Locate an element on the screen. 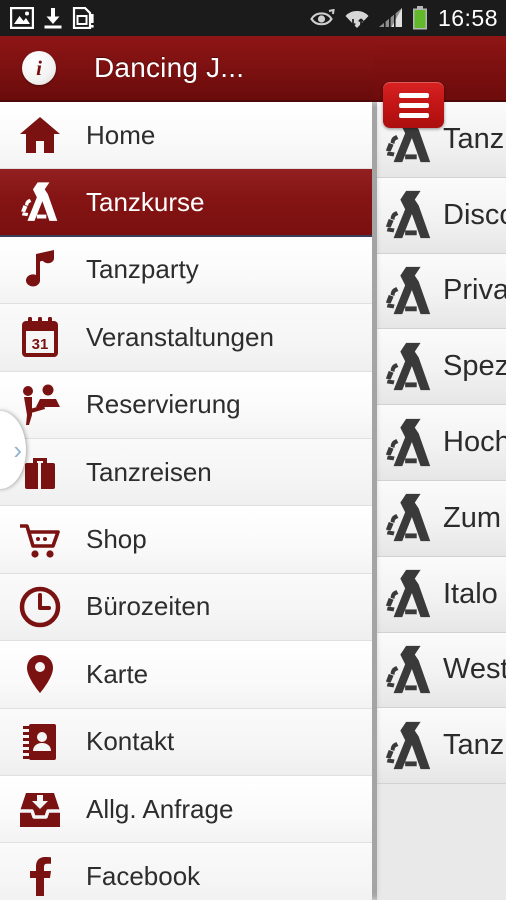 This screenshot has width=506, height=900. inbox-download-icon is located at coordinates (40, 809).